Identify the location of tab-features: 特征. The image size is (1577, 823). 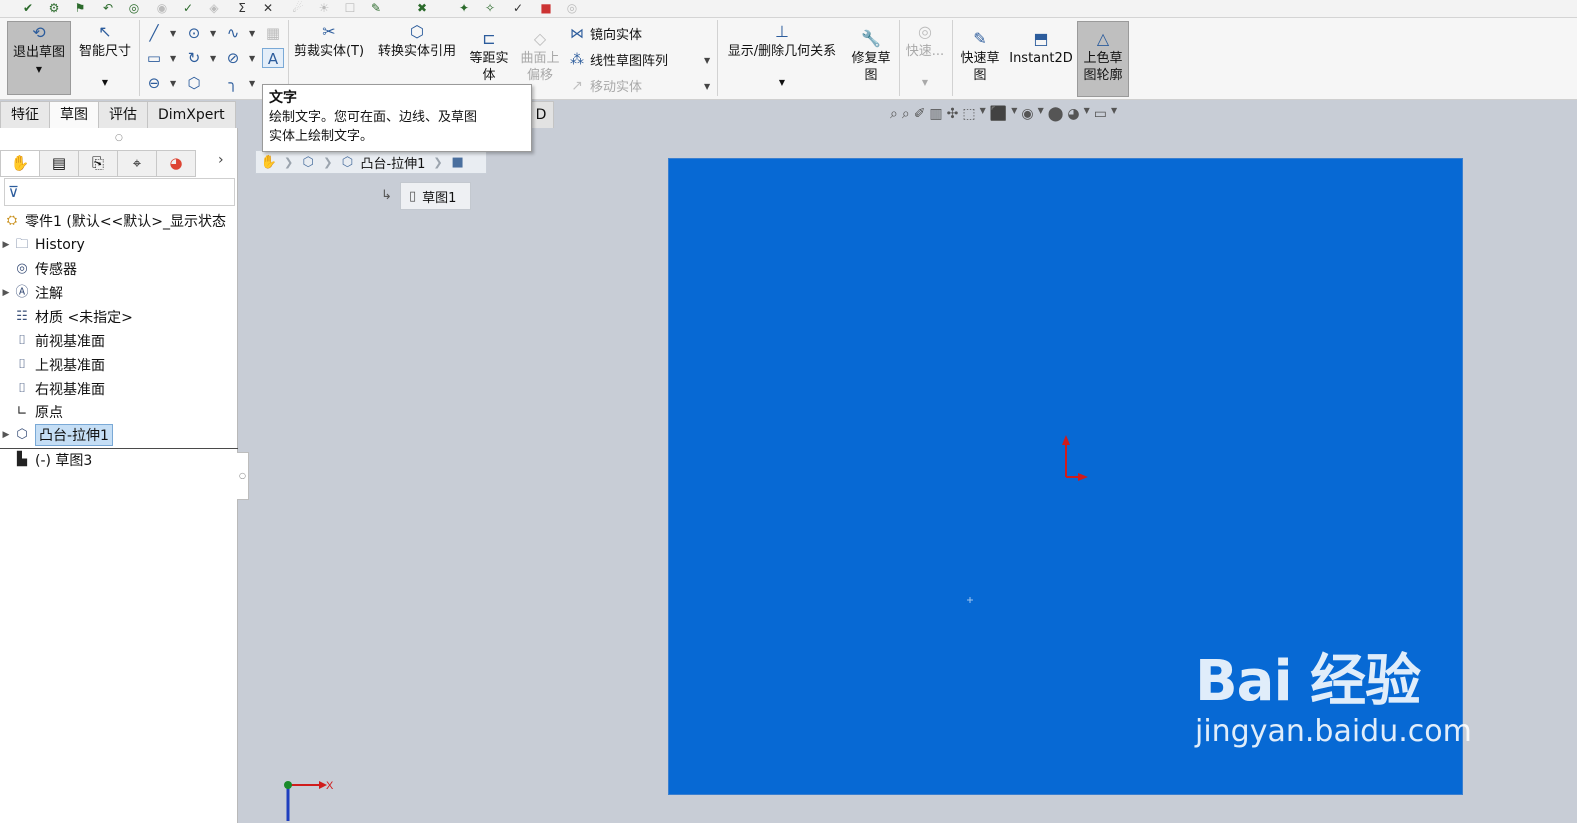
(25, 114).